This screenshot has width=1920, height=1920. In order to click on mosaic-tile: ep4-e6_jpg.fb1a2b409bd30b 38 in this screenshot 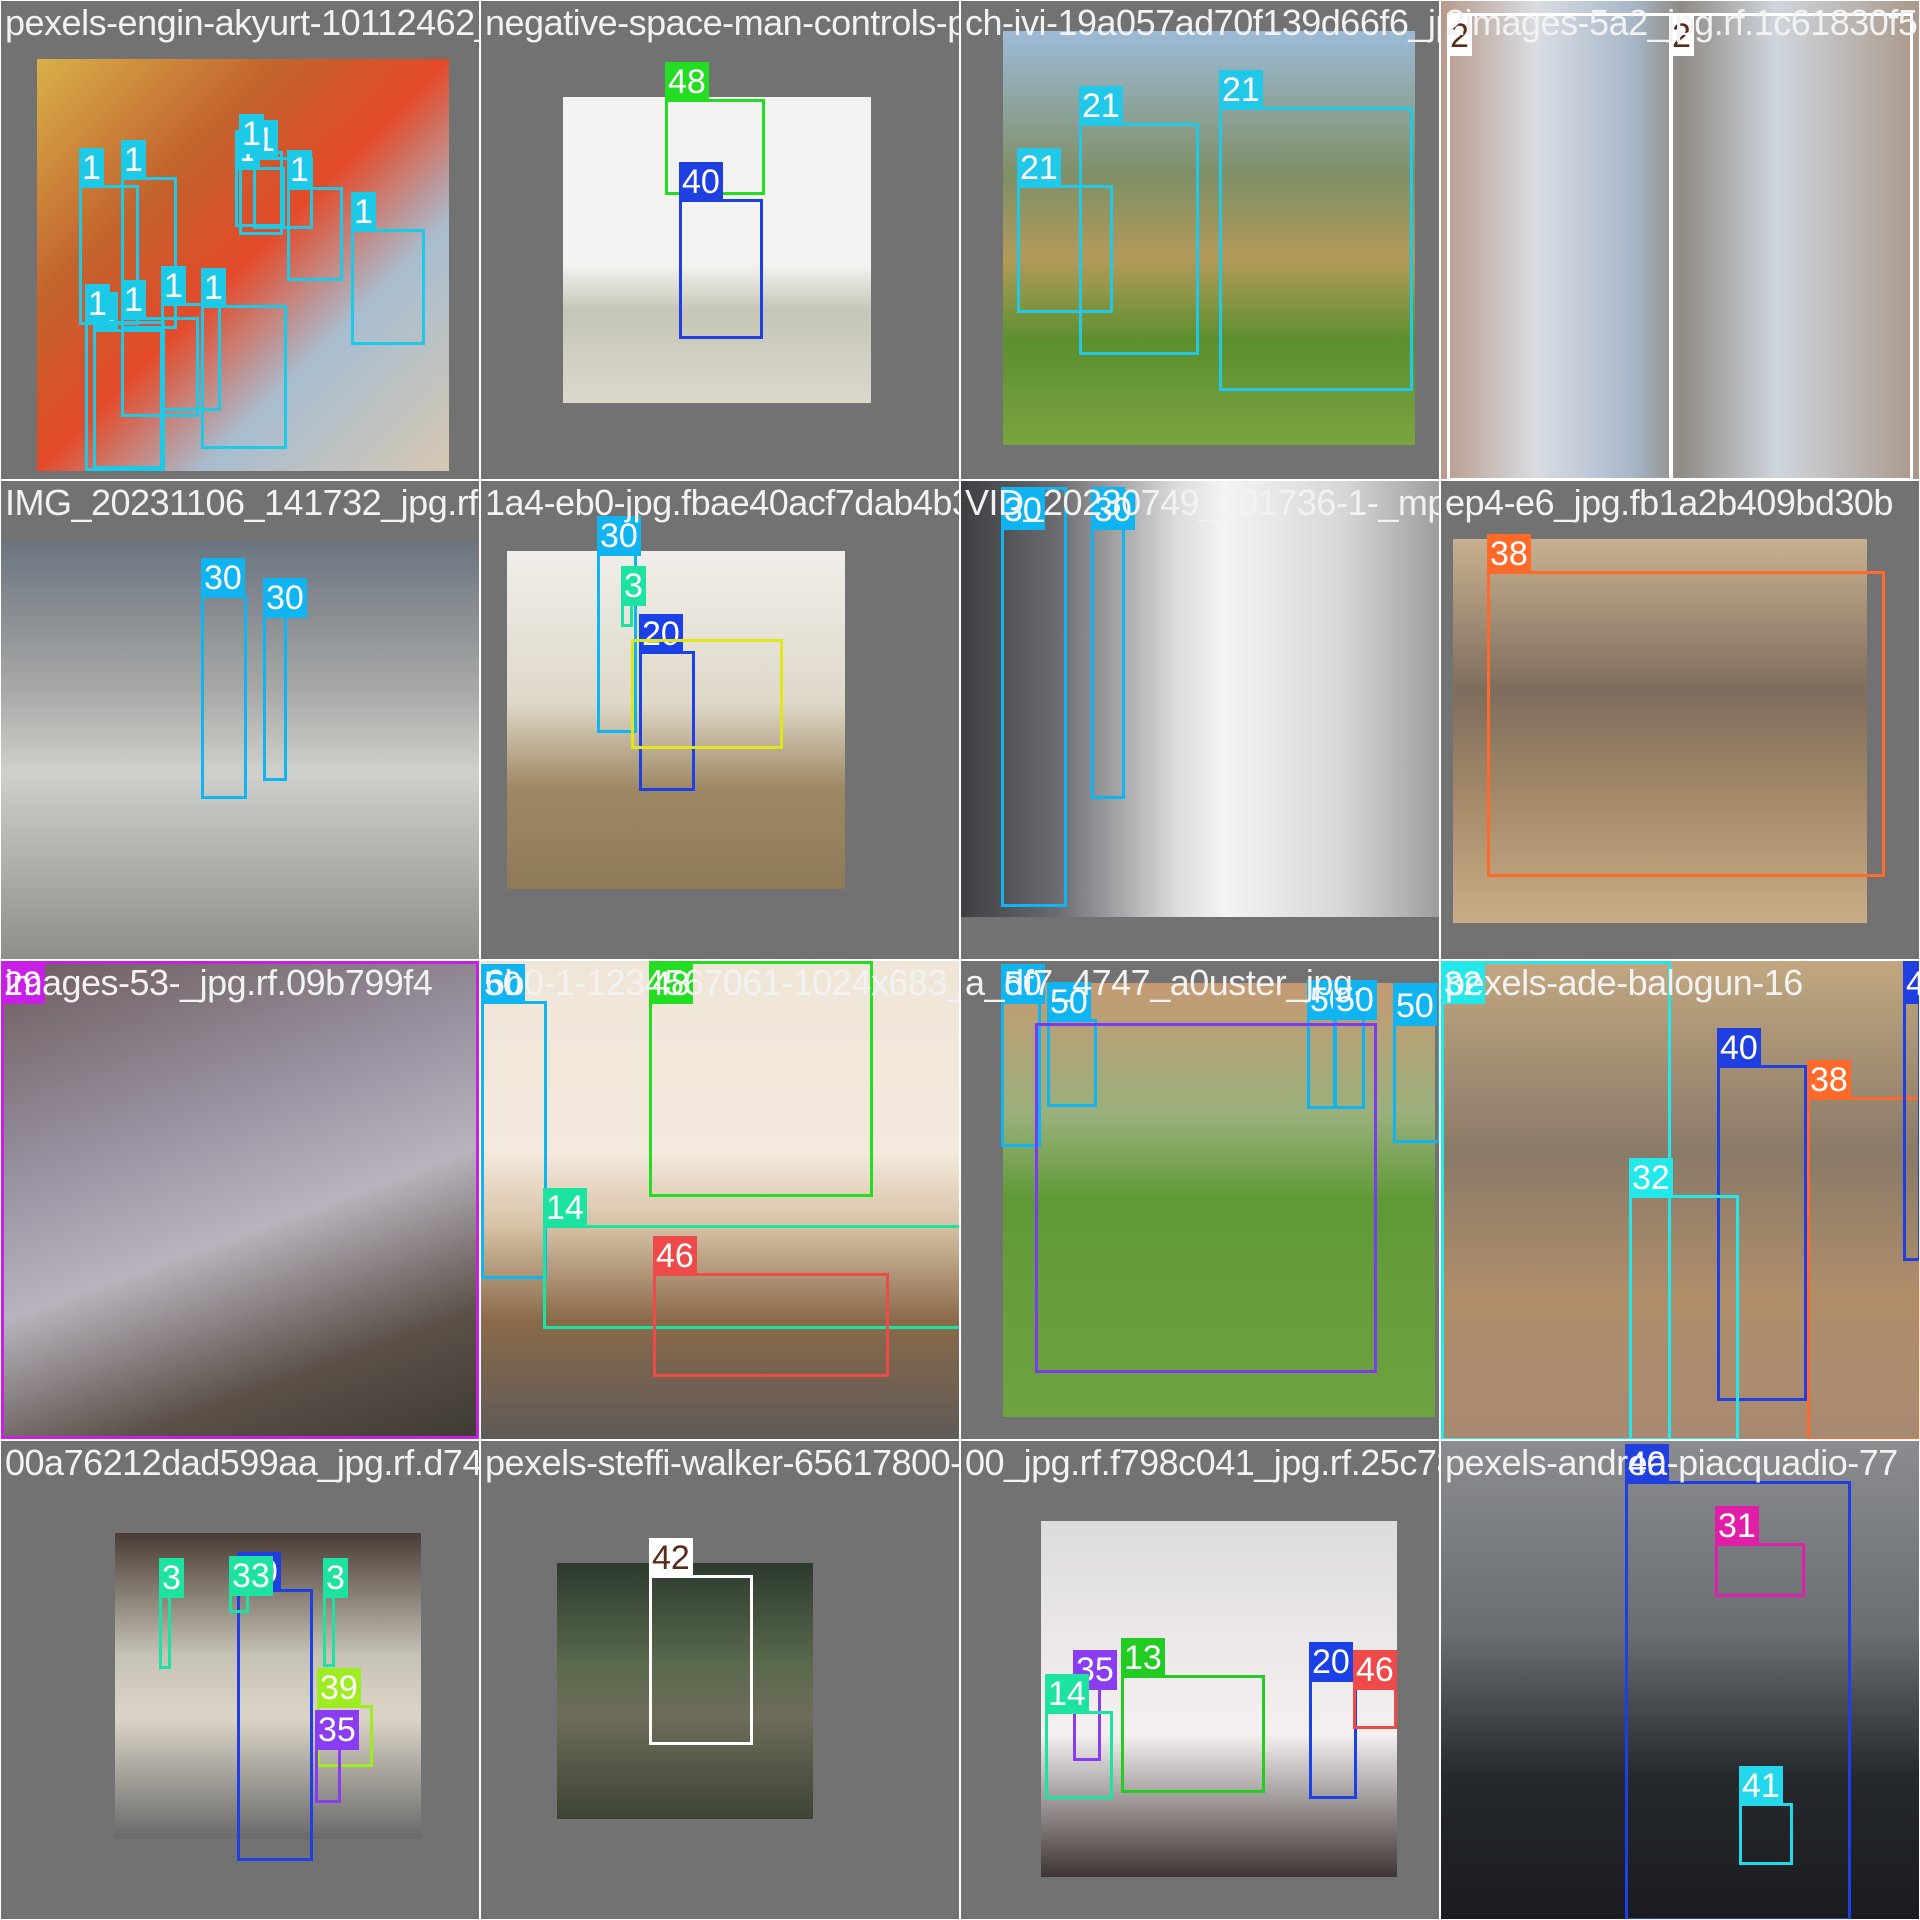, I will do `click(1680, 720)`.